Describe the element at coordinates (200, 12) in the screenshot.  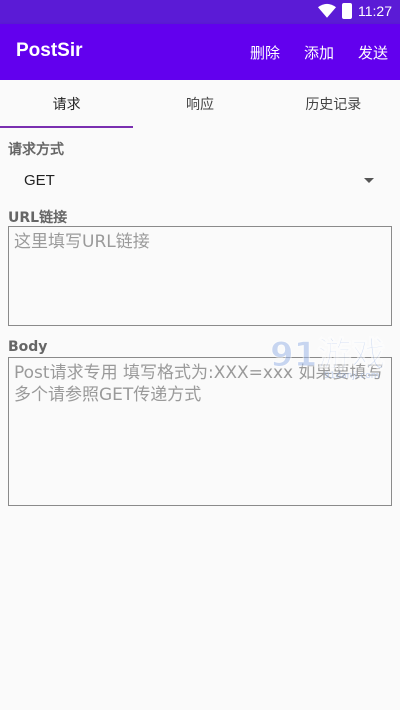
I see `status-bar: 11:27` at that location.